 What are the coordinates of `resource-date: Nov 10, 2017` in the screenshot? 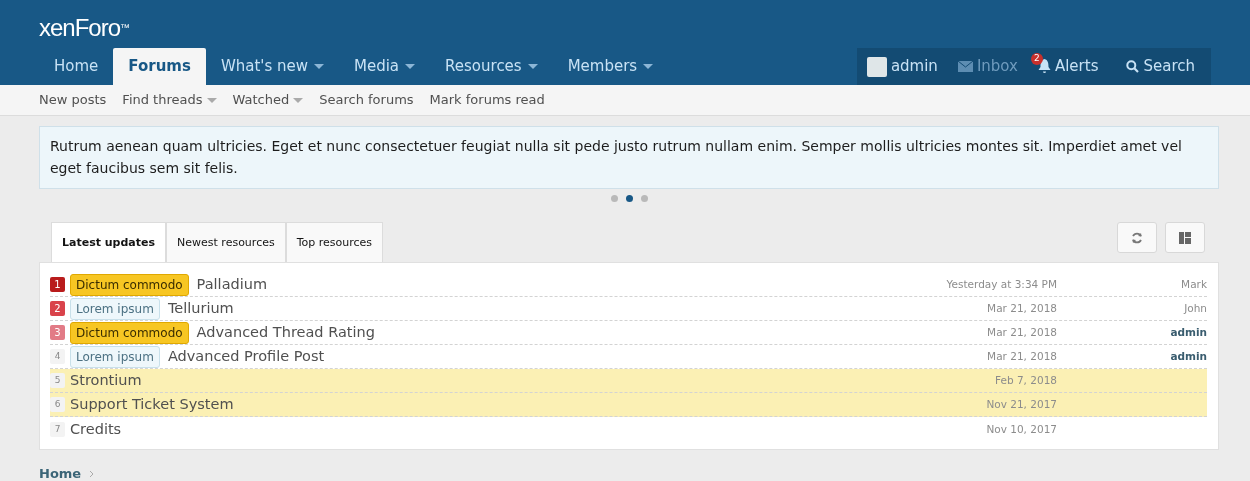 It's located at (1021, 429).